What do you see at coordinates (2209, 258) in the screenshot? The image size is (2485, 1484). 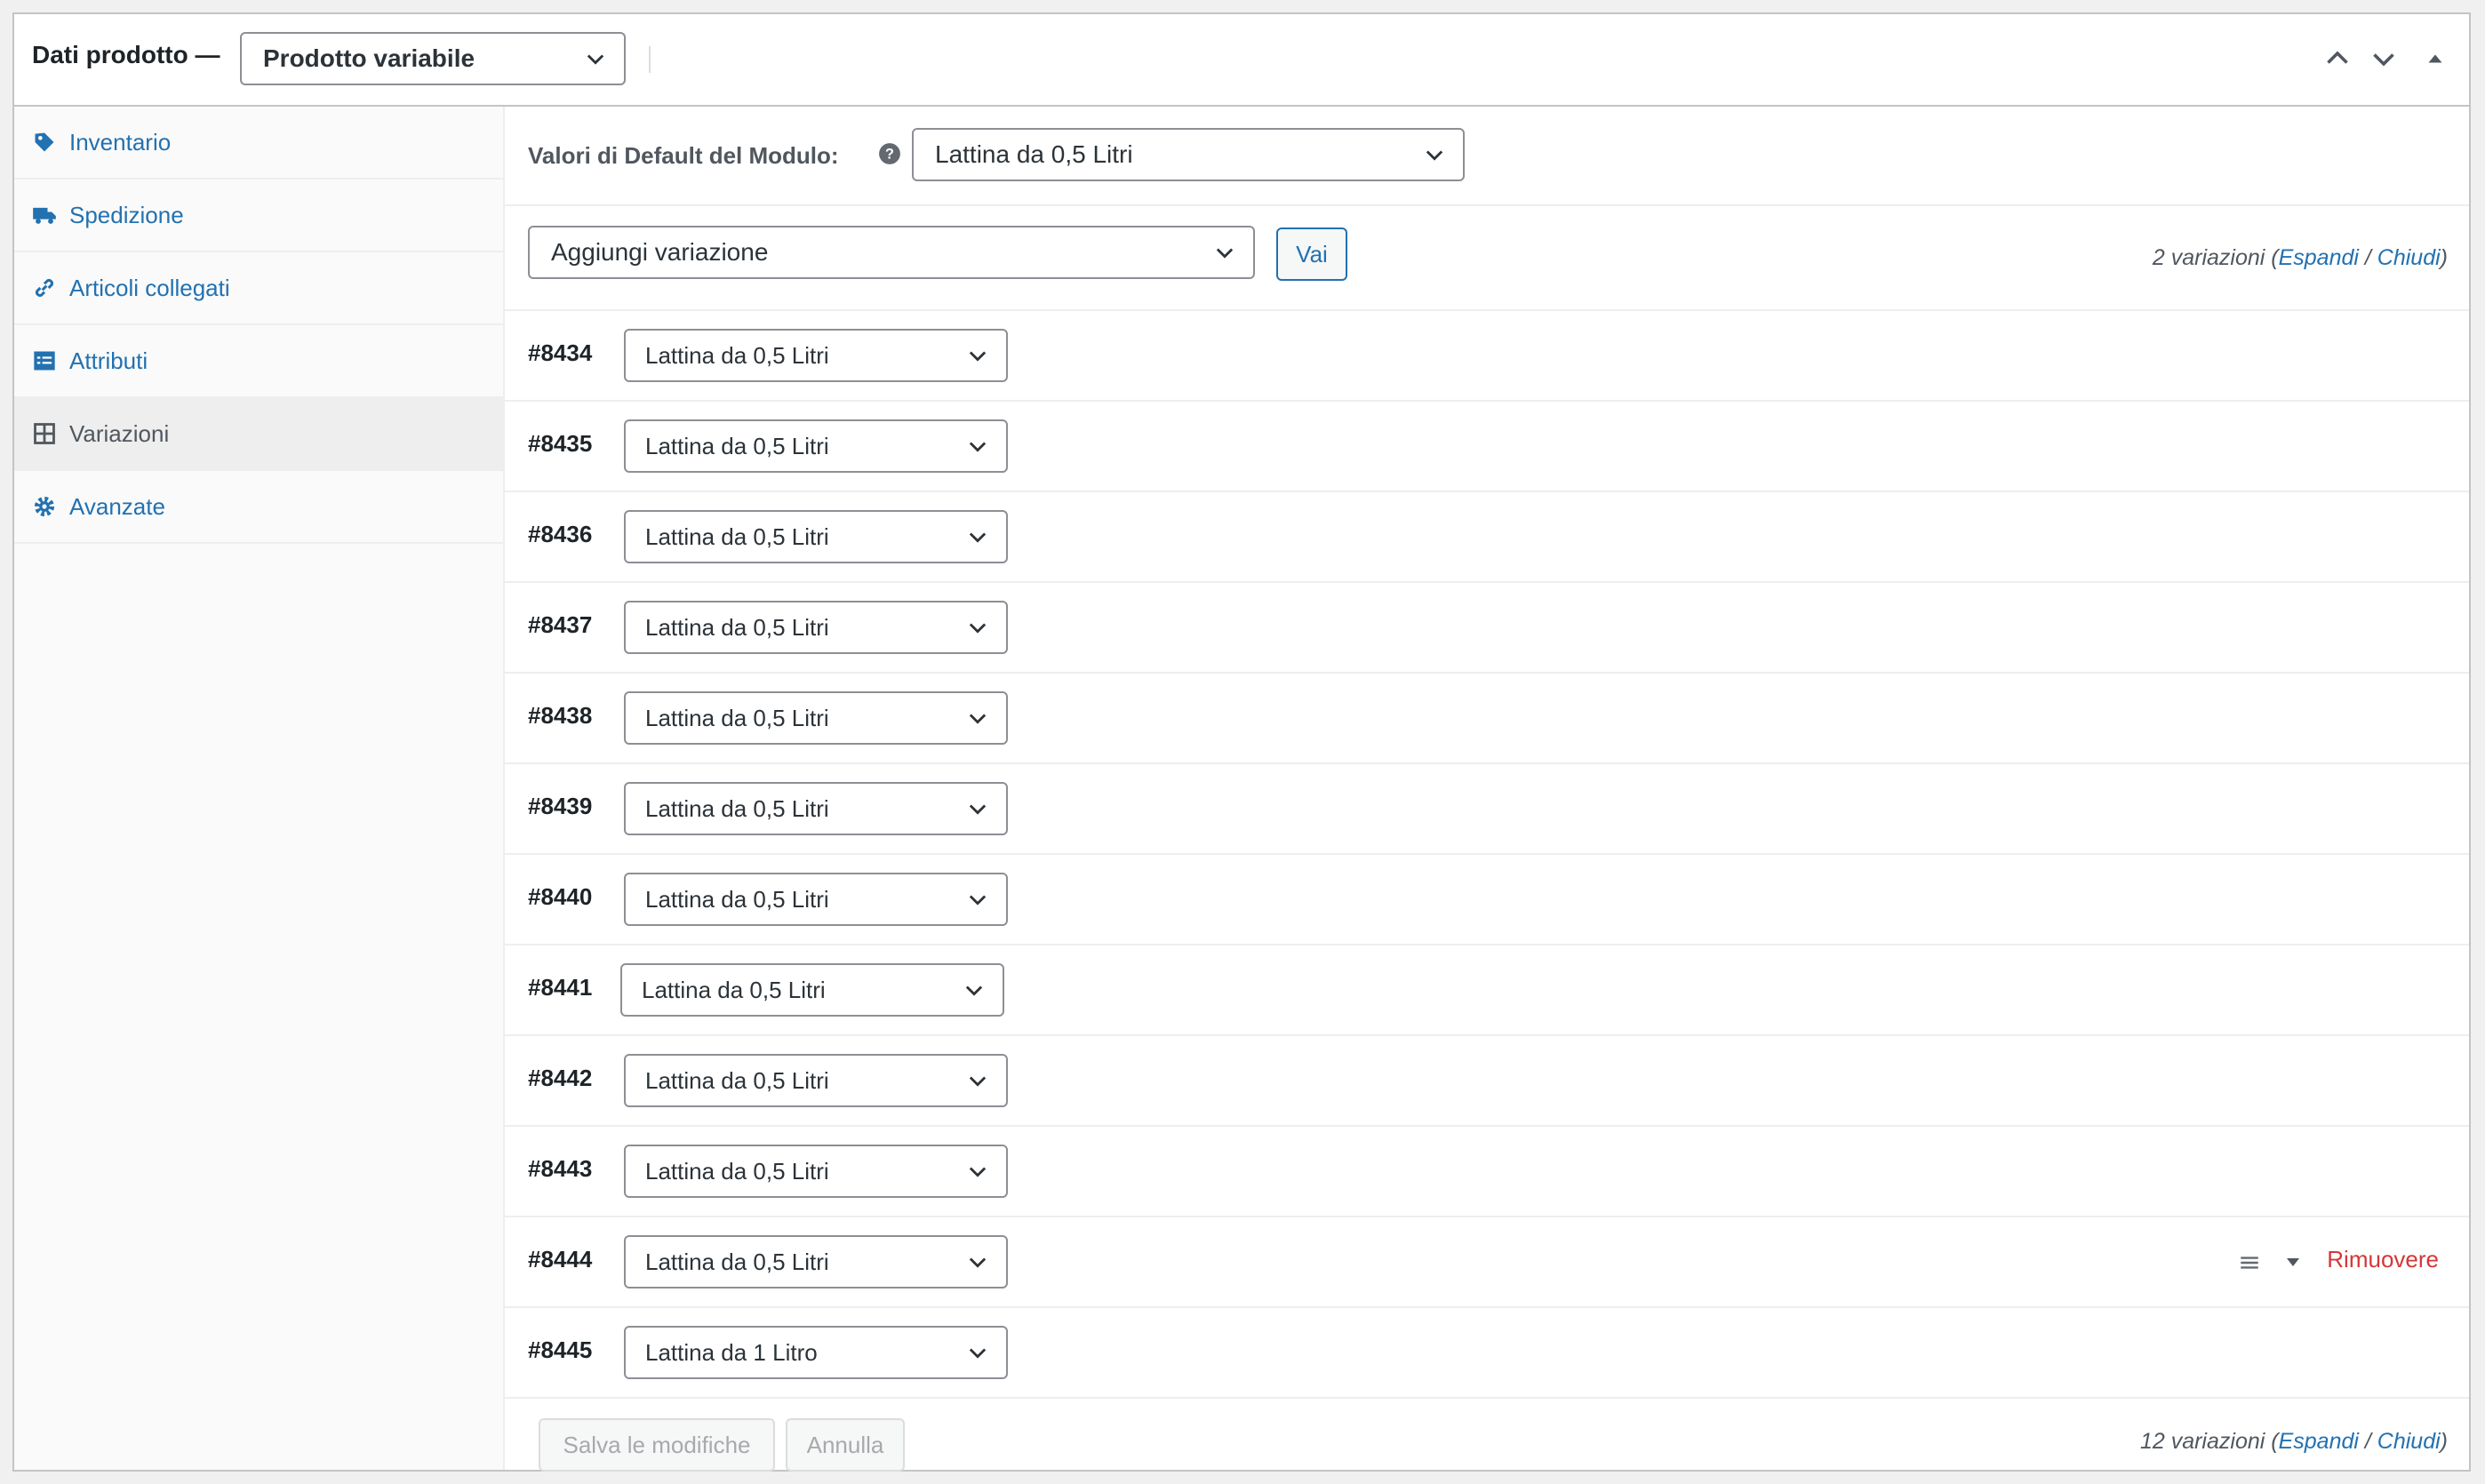 I see `count-text: 2 variazioni` at bounding box center [2209, 258].